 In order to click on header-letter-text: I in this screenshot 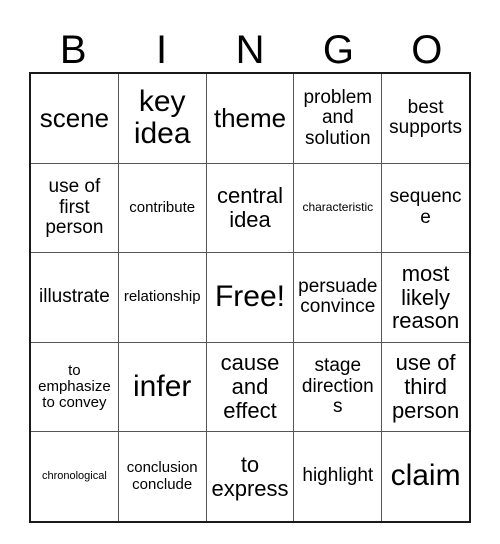, I will do `click(162, 50)`.